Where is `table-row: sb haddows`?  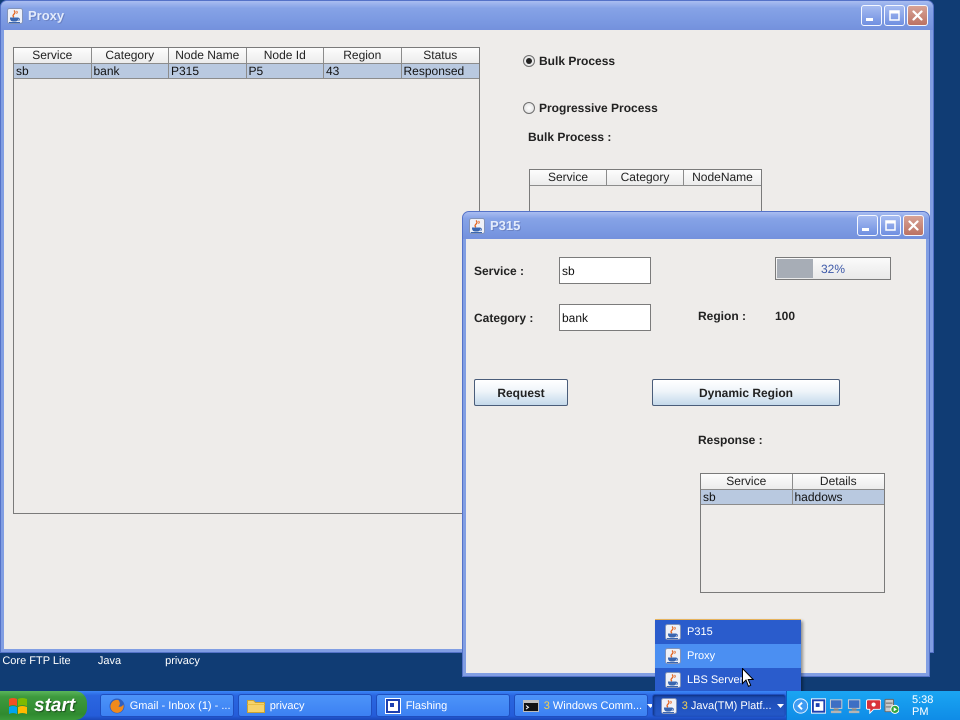 table-row: sb haddows is located at coordinates (792, 497).